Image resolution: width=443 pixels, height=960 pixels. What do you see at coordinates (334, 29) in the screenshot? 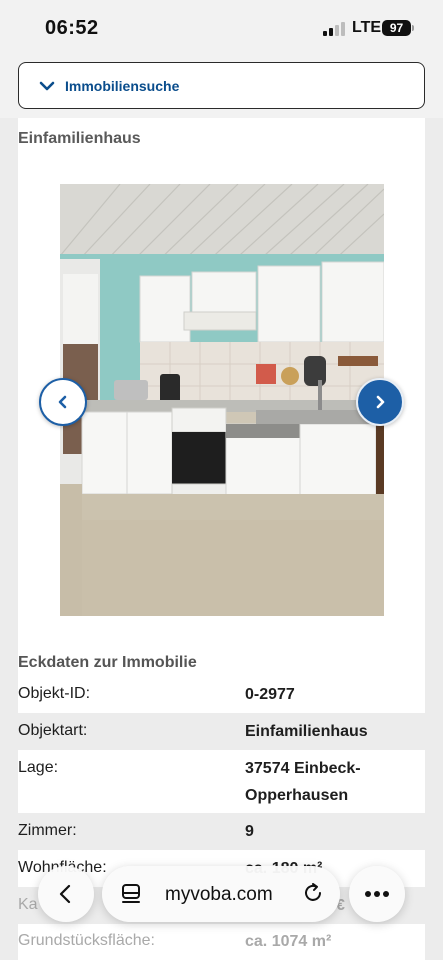
I see `signal-icon` at bounding box center [334, 29].